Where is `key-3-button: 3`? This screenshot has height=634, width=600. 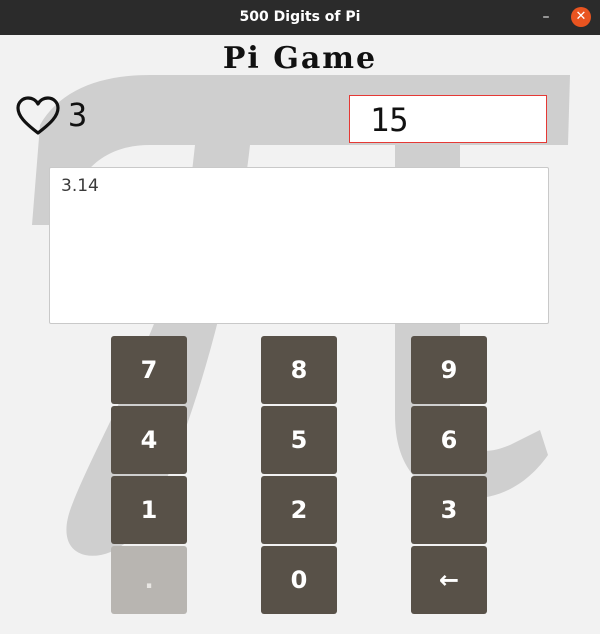 key-3-button: 3 is located at coordinates (449, 510).